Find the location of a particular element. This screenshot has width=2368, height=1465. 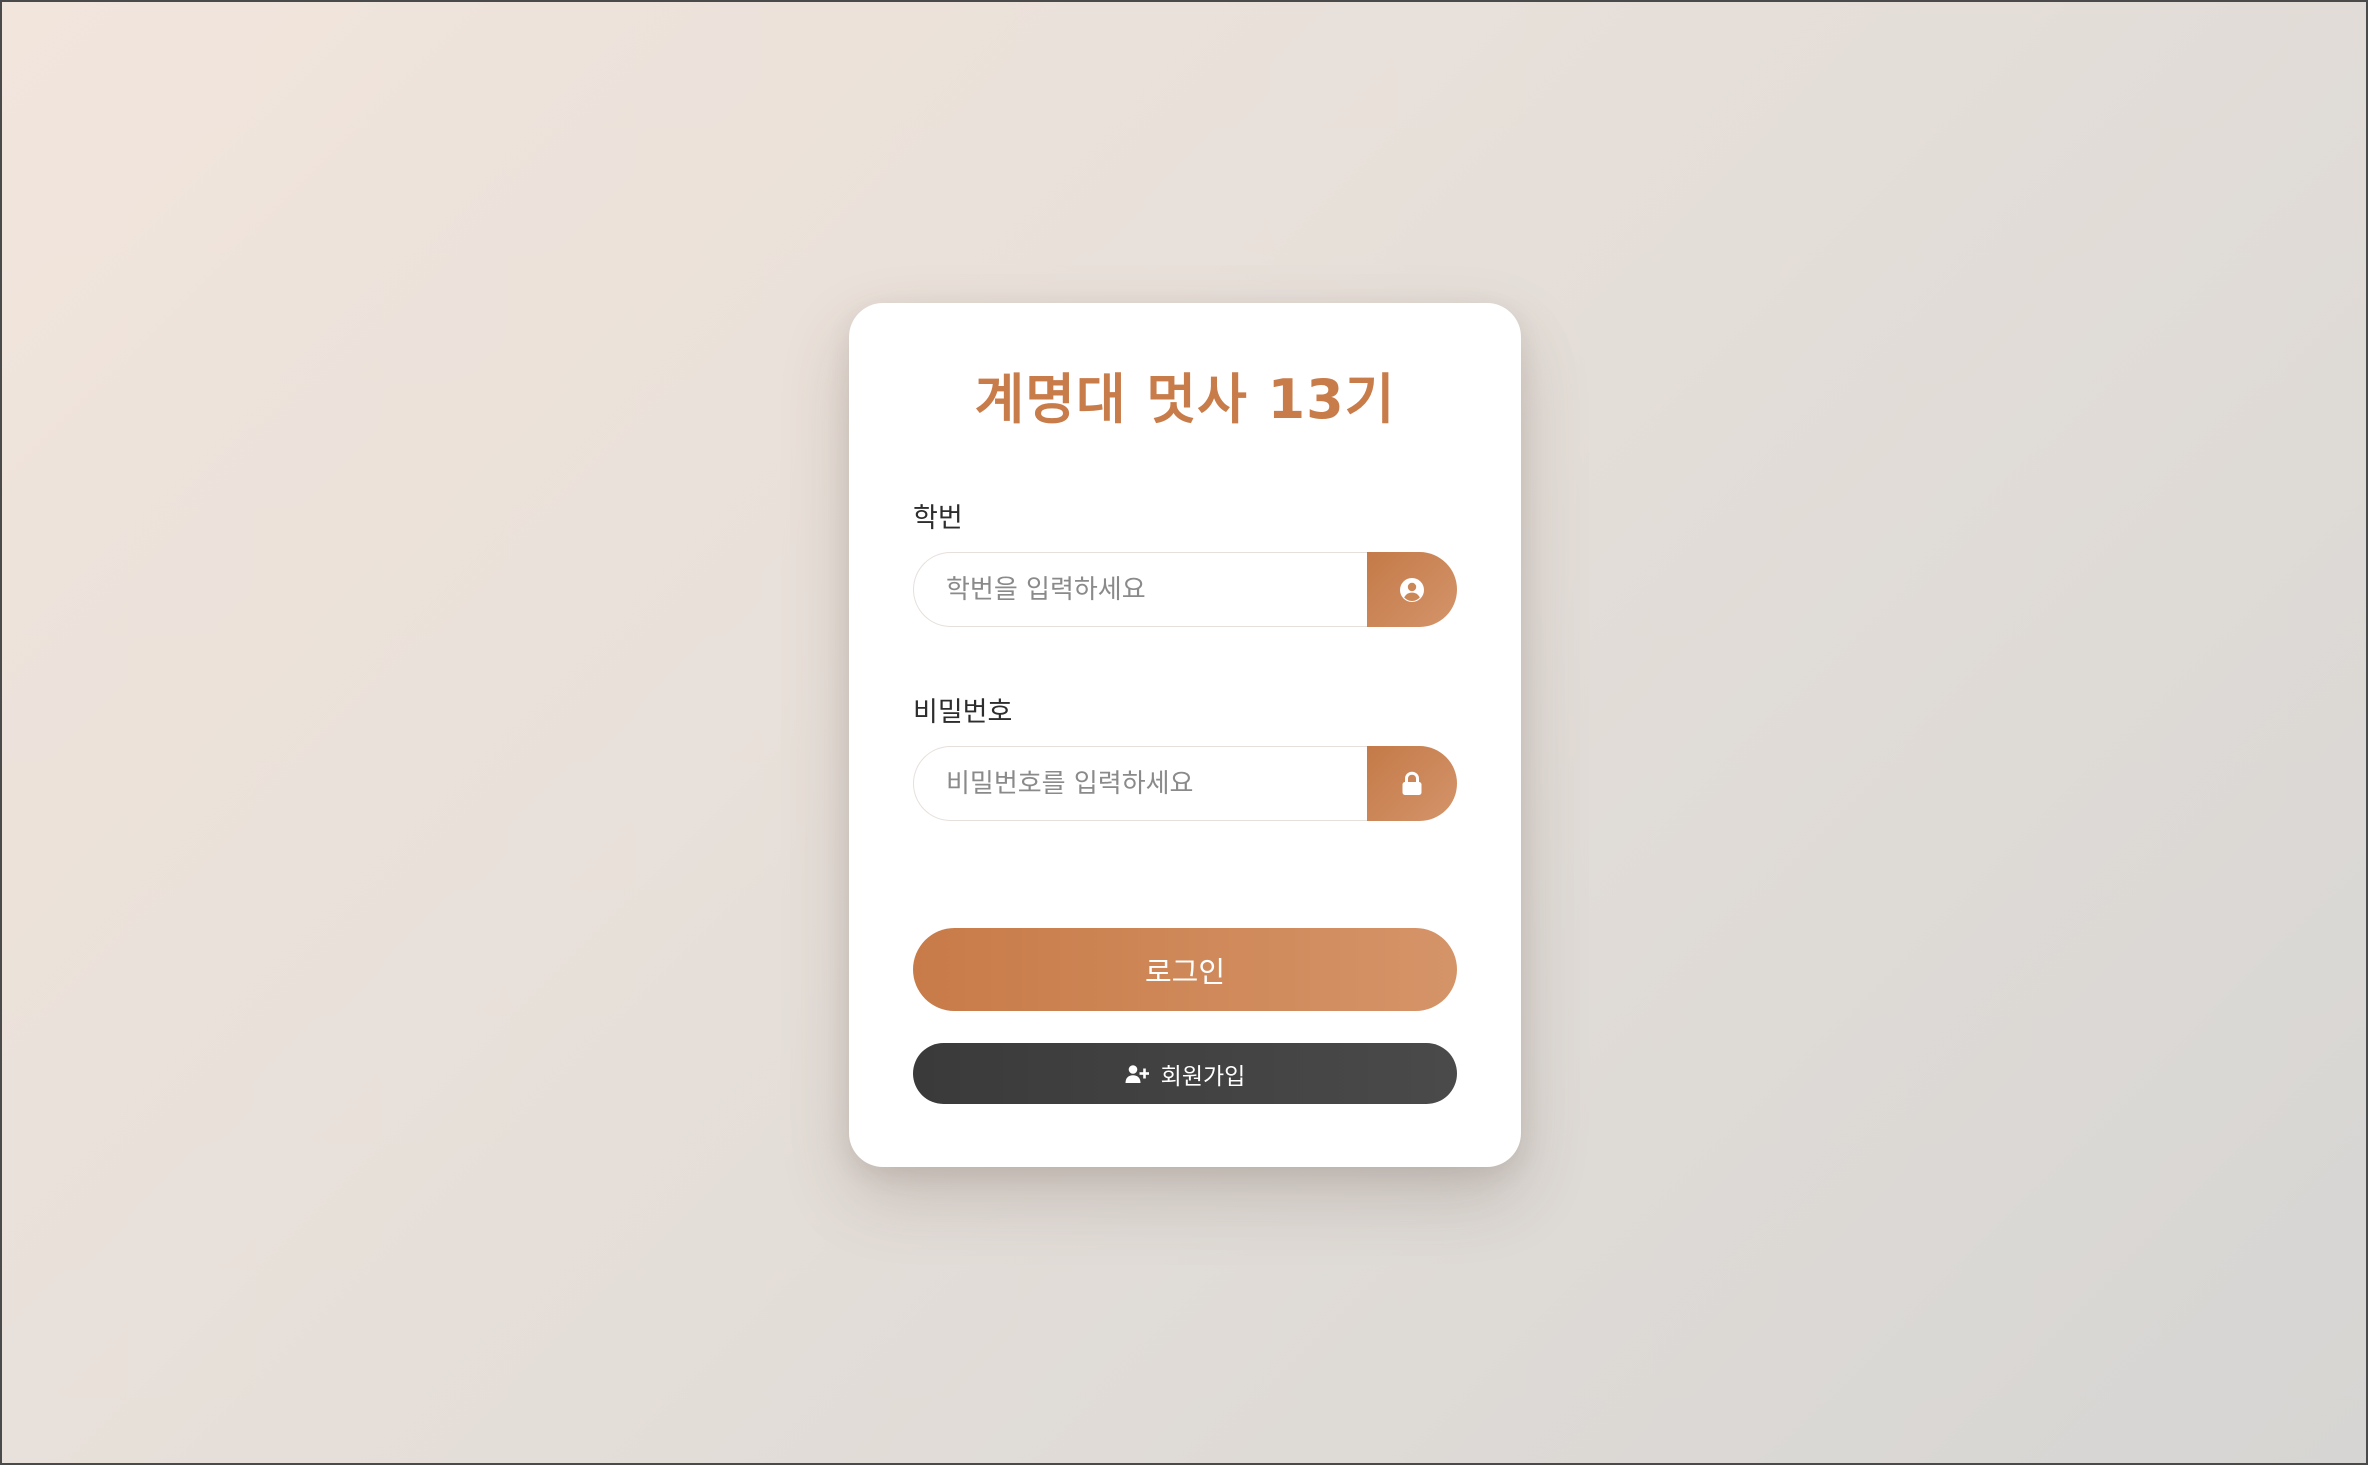

login-button: 로그인 is located at coordinates (1185, 969).